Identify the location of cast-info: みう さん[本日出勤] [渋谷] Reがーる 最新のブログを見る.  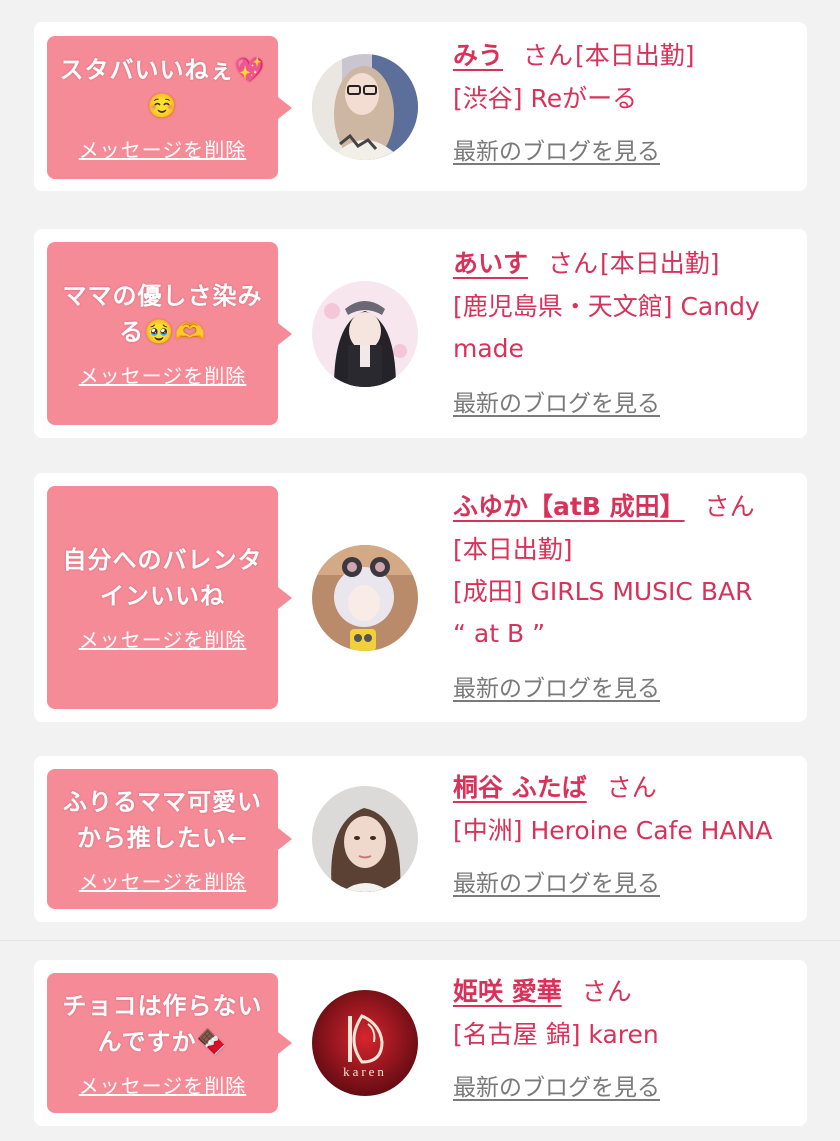
(625, 100).